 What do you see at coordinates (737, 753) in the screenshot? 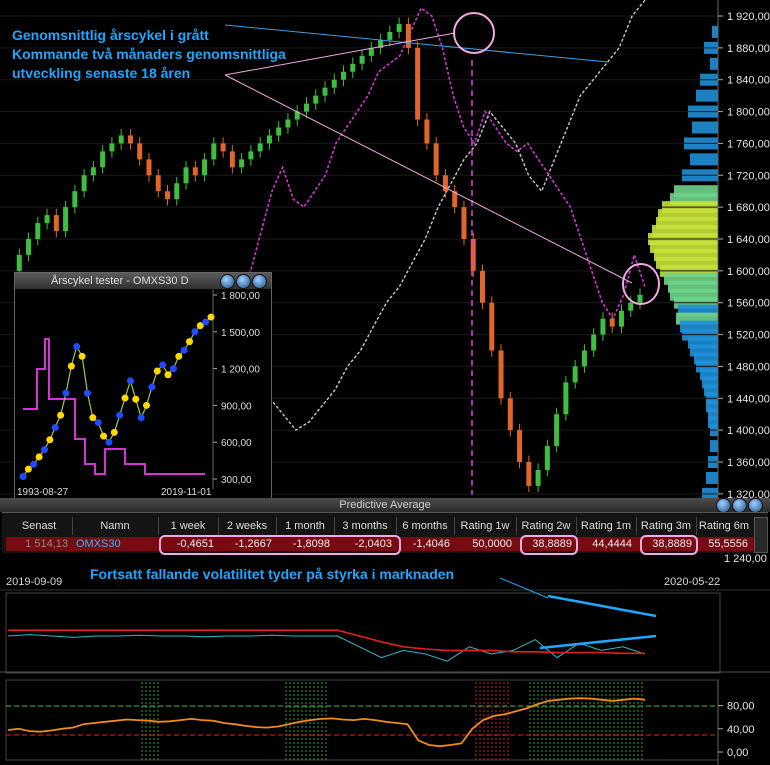
I see `osc-tick-label: 0,00` at bounding box center [737, 753].